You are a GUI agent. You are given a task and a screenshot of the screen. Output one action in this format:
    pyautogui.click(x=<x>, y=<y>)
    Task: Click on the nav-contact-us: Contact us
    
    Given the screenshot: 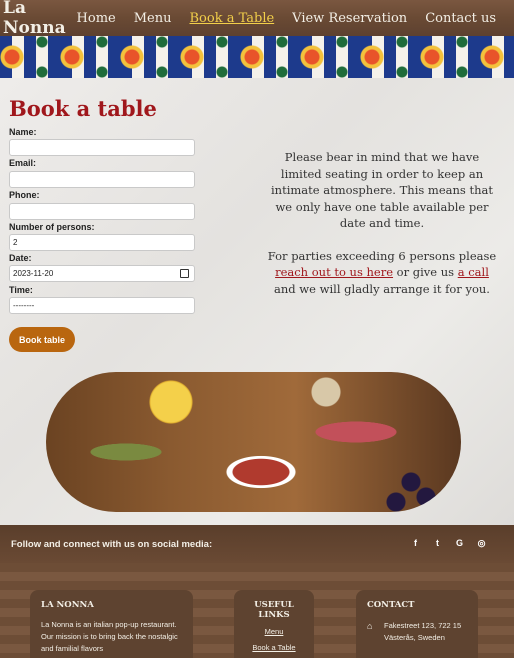 What is the action you would take?
    pyautogui.click(x=460, y=18)
    